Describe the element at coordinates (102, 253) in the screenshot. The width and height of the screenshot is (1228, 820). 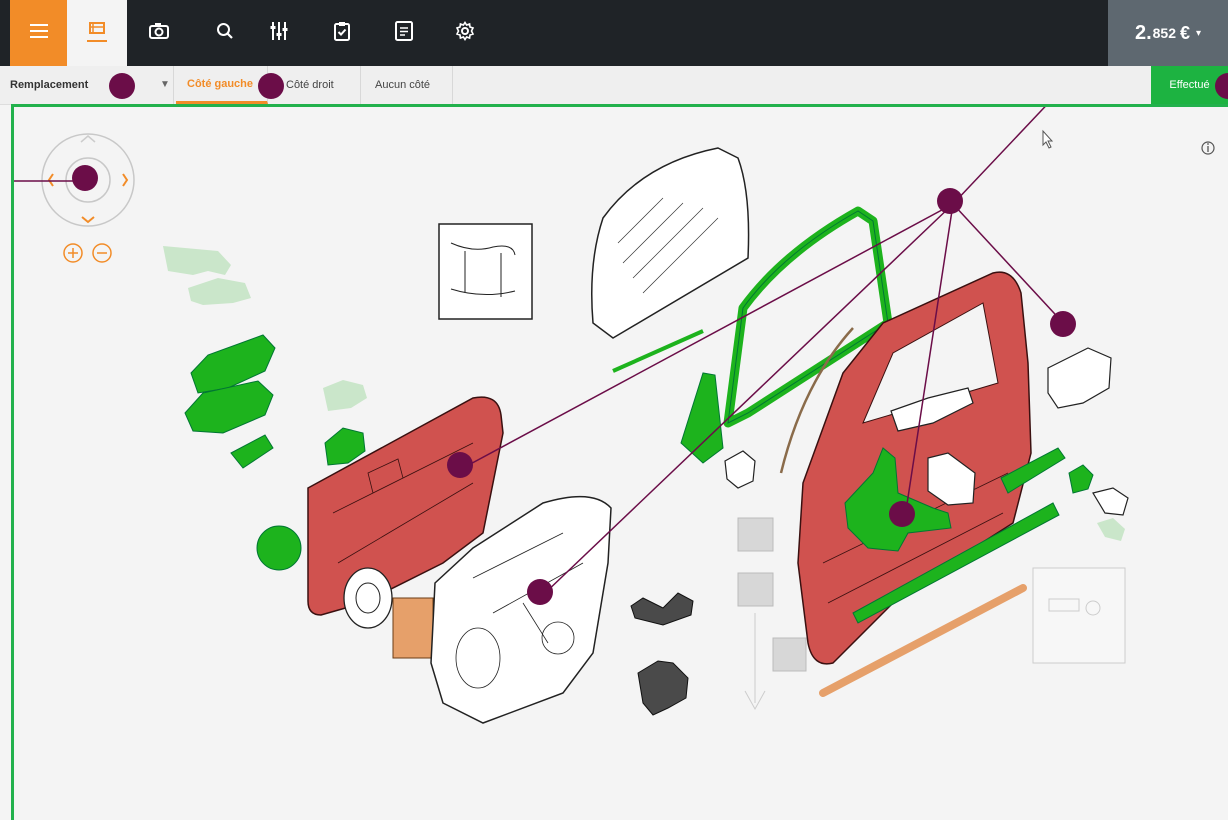
I see `zoom-out-icon` at that location.